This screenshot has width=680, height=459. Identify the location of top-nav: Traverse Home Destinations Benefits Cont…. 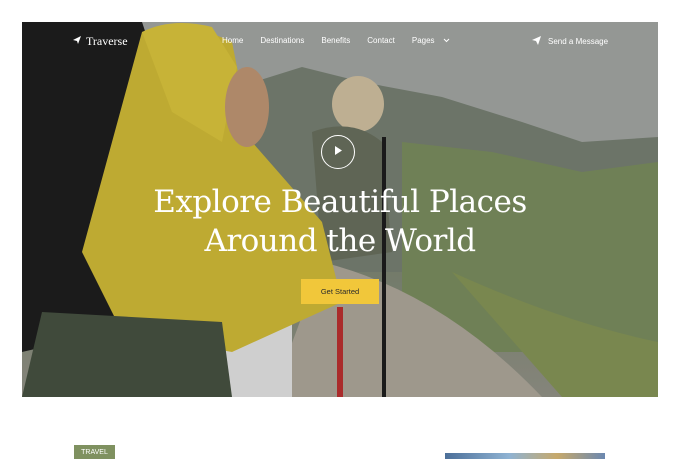
(340, 41).